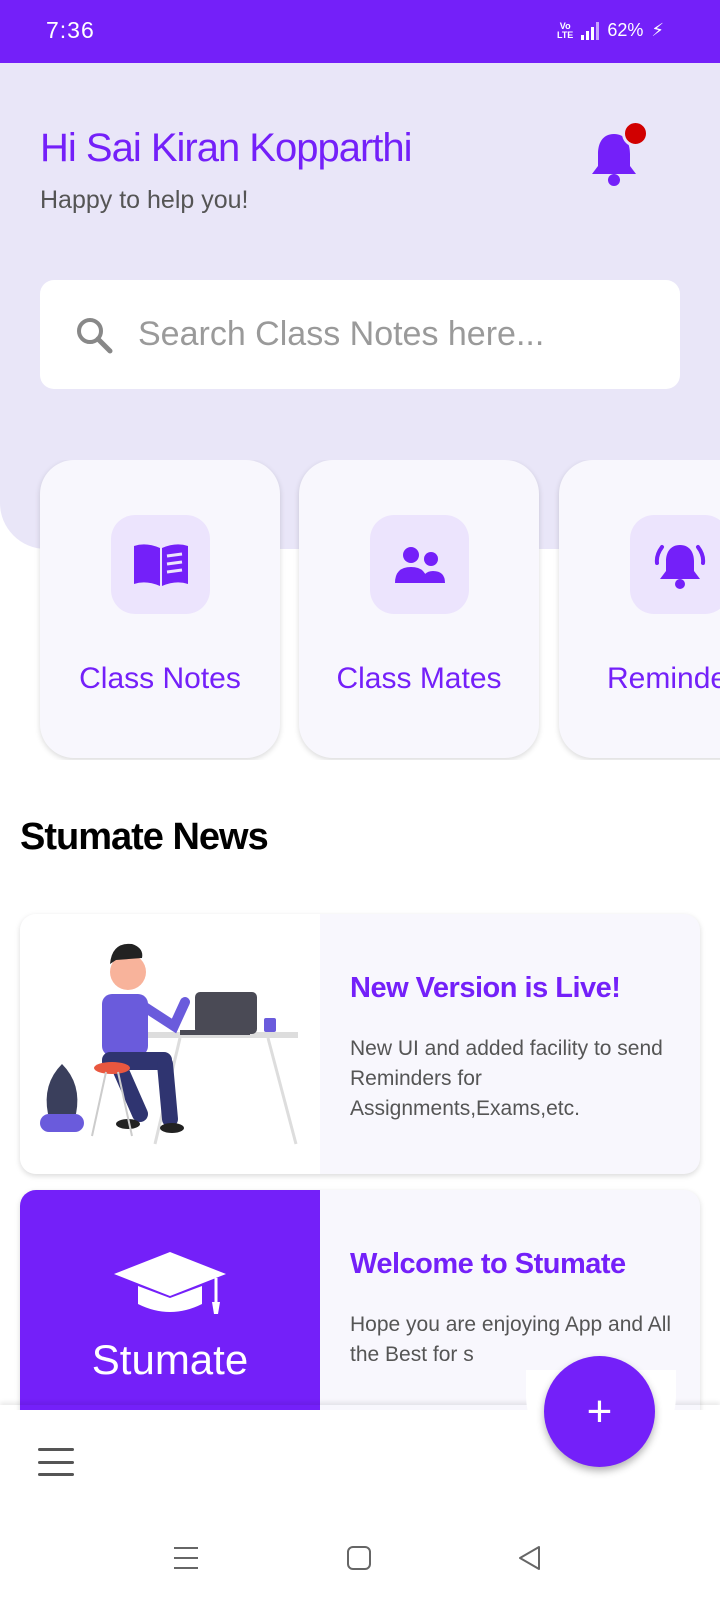 The image size is (720, 1600). What do you see at coordinates (635, 133) in the screenshot?
I see `notification-badge` at bounding box center [635, 133].